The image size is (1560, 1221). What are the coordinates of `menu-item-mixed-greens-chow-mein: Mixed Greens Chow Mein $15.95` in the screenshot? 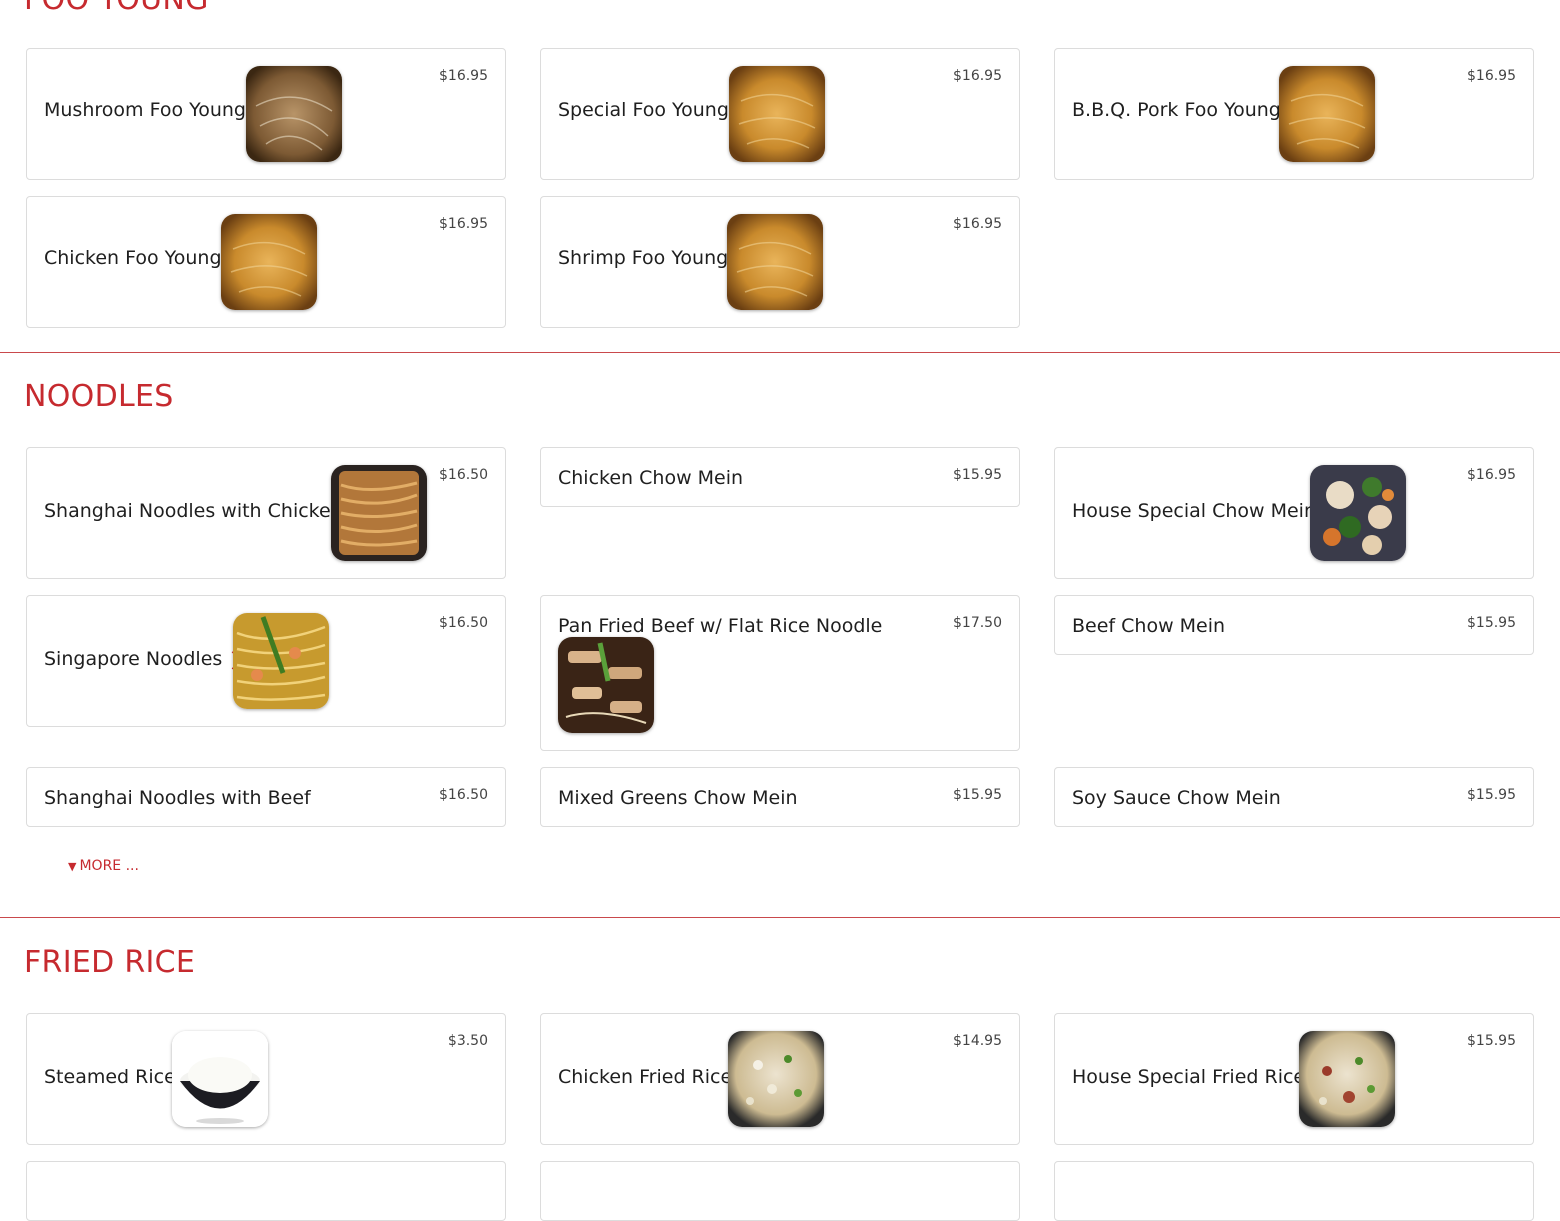 It's located at (780, 797).